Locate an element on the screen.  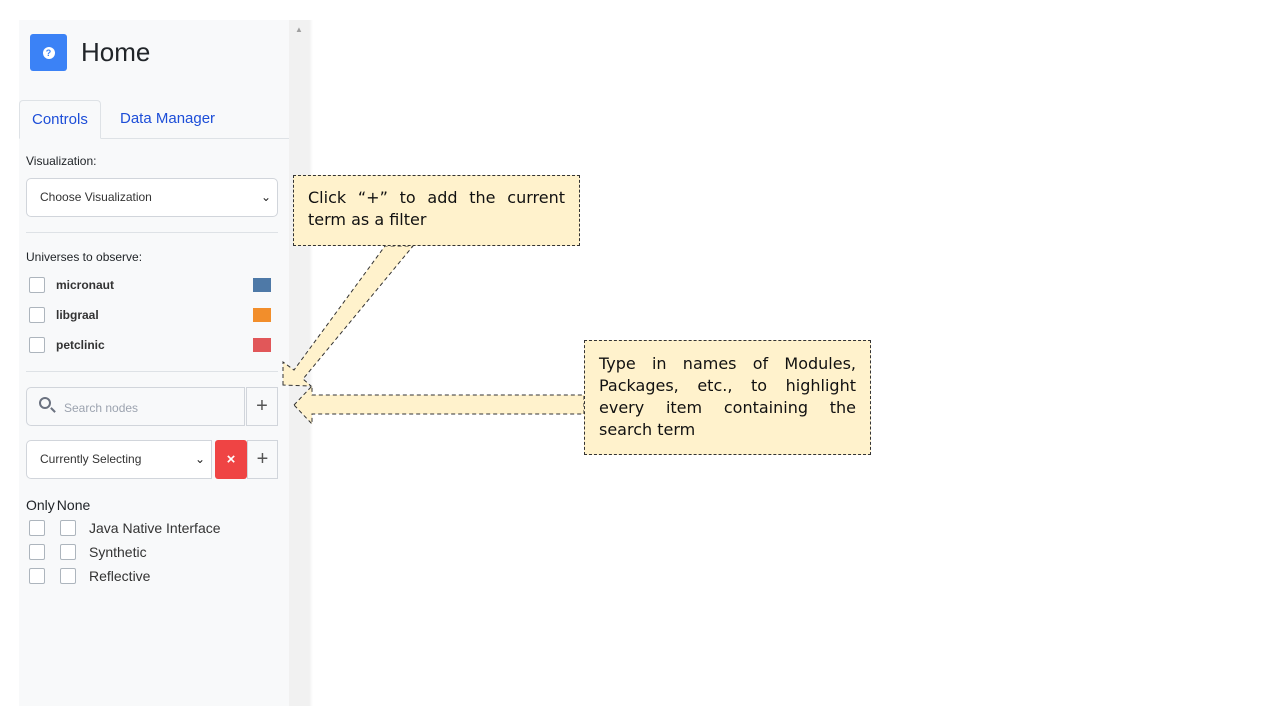
search-icon is located at coordinates (45, 403).